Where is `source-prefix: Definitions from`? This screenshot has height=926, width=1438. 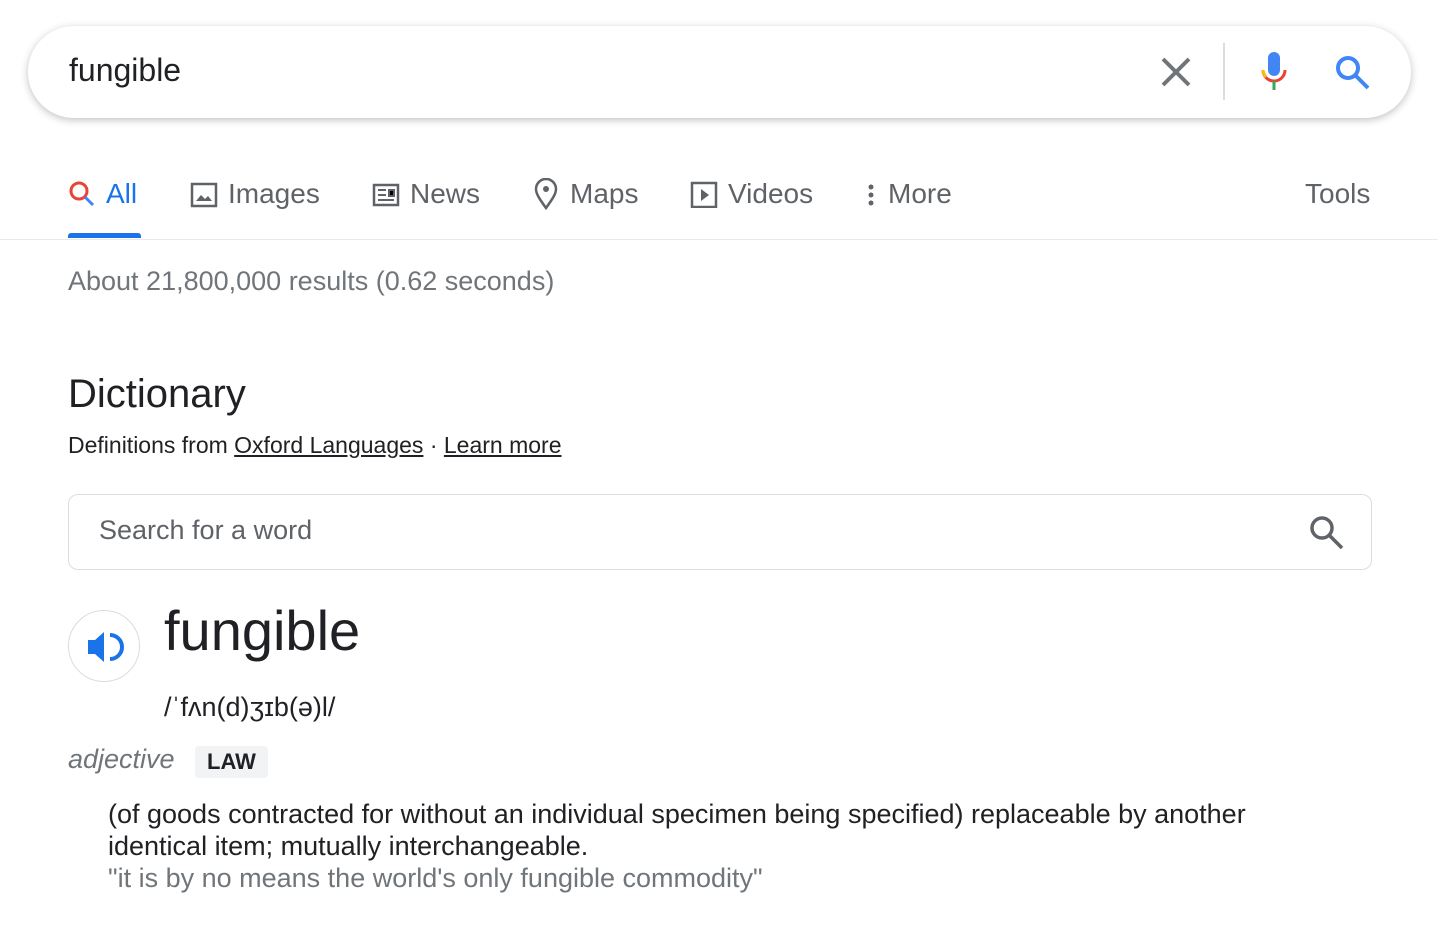 source-prefix: Definitions from is located at coordinates (148, 445).